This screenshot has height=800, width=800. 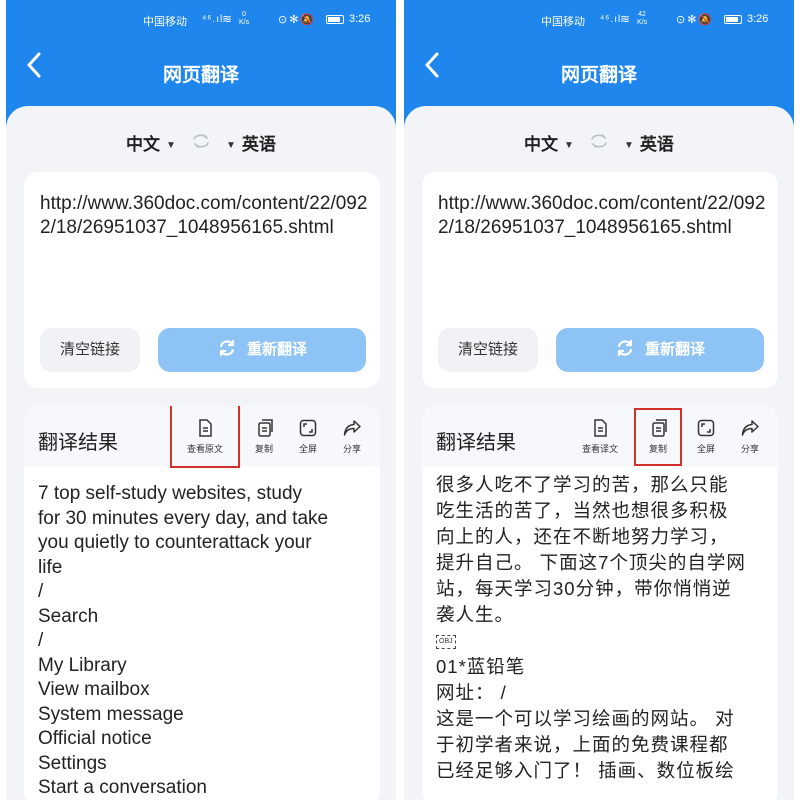 What do you see at coordinates (72, 763) in the screenshot?
I see `result-line: Settings` at bounding box center [72, 763].